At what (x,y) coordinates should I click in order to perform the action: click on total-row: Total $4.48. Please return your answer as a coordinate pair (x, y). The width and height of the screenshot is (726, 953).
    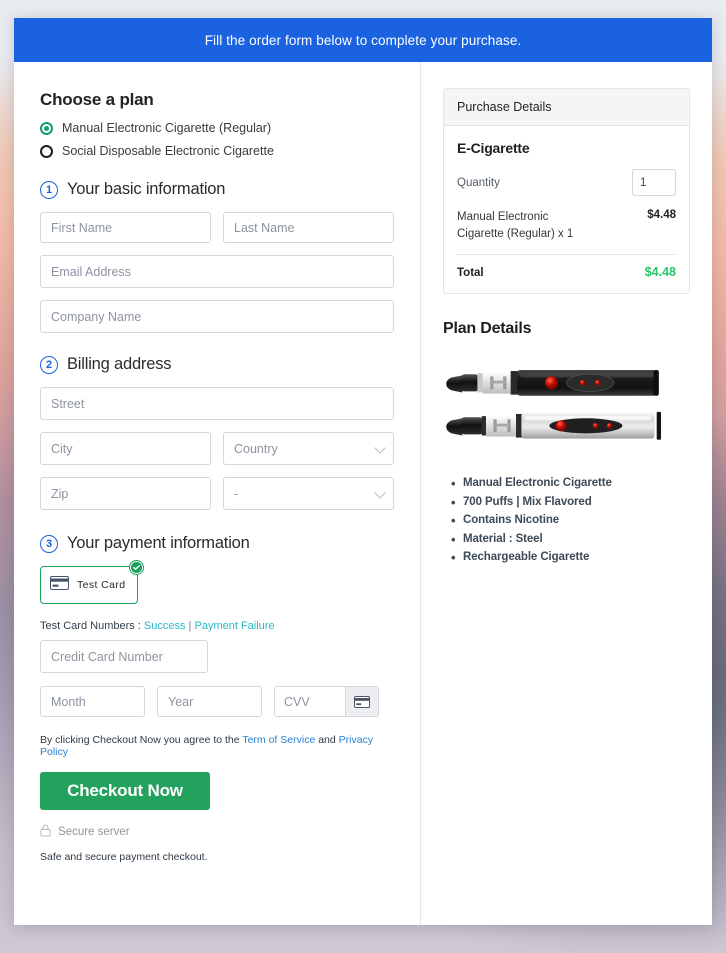
    Looking at the image, I should click on (566, 273).